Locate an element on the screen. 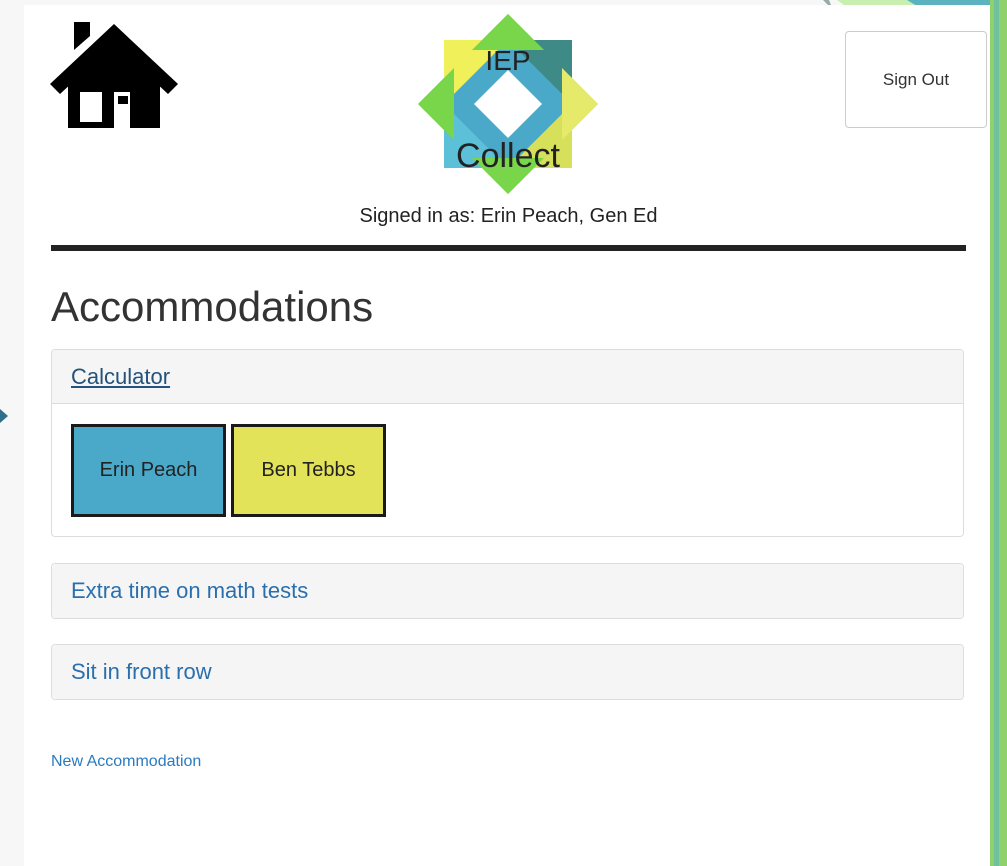  accommodation-panel-heading: Extra time on math tests is located at coordinates (507, 591).